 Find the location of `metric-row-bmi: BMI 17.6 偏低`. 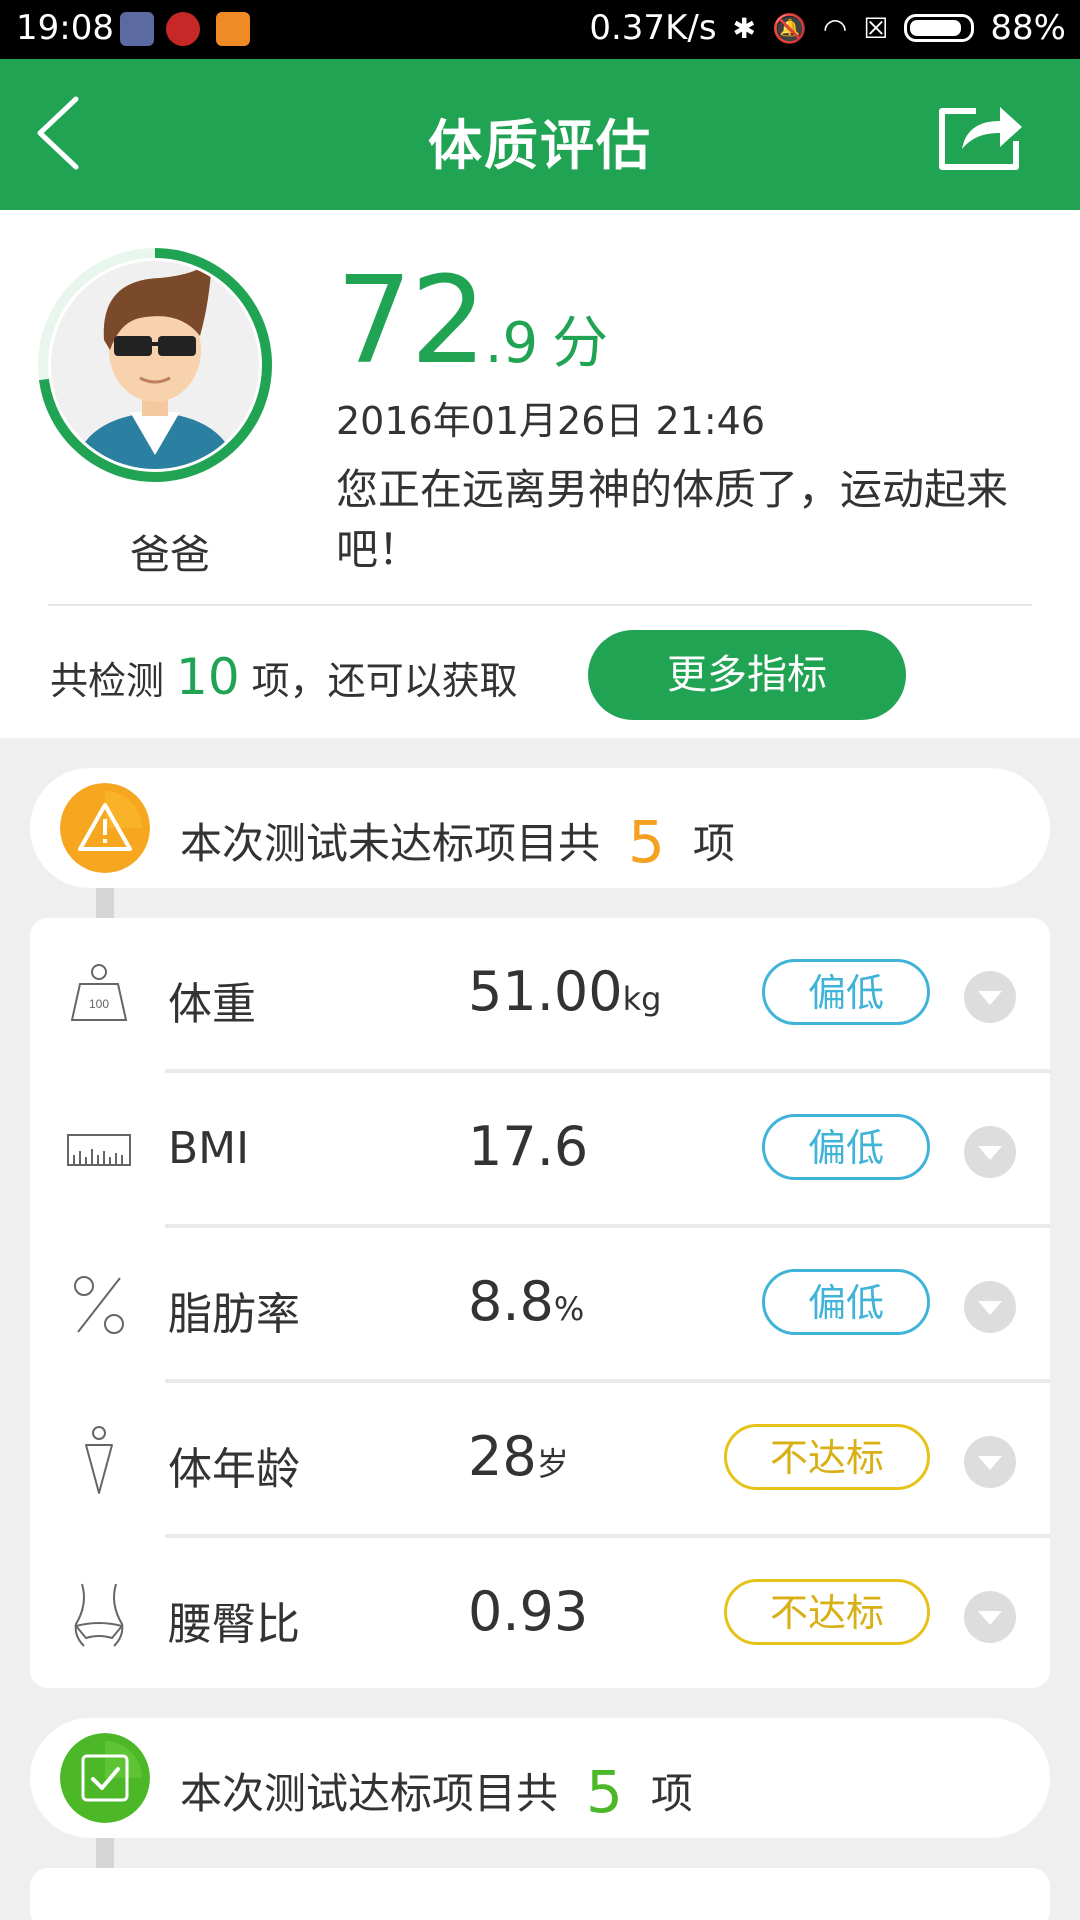

metric-row-bmi: BMI 17.6 偏低 is located at coordinates (540, 1150).